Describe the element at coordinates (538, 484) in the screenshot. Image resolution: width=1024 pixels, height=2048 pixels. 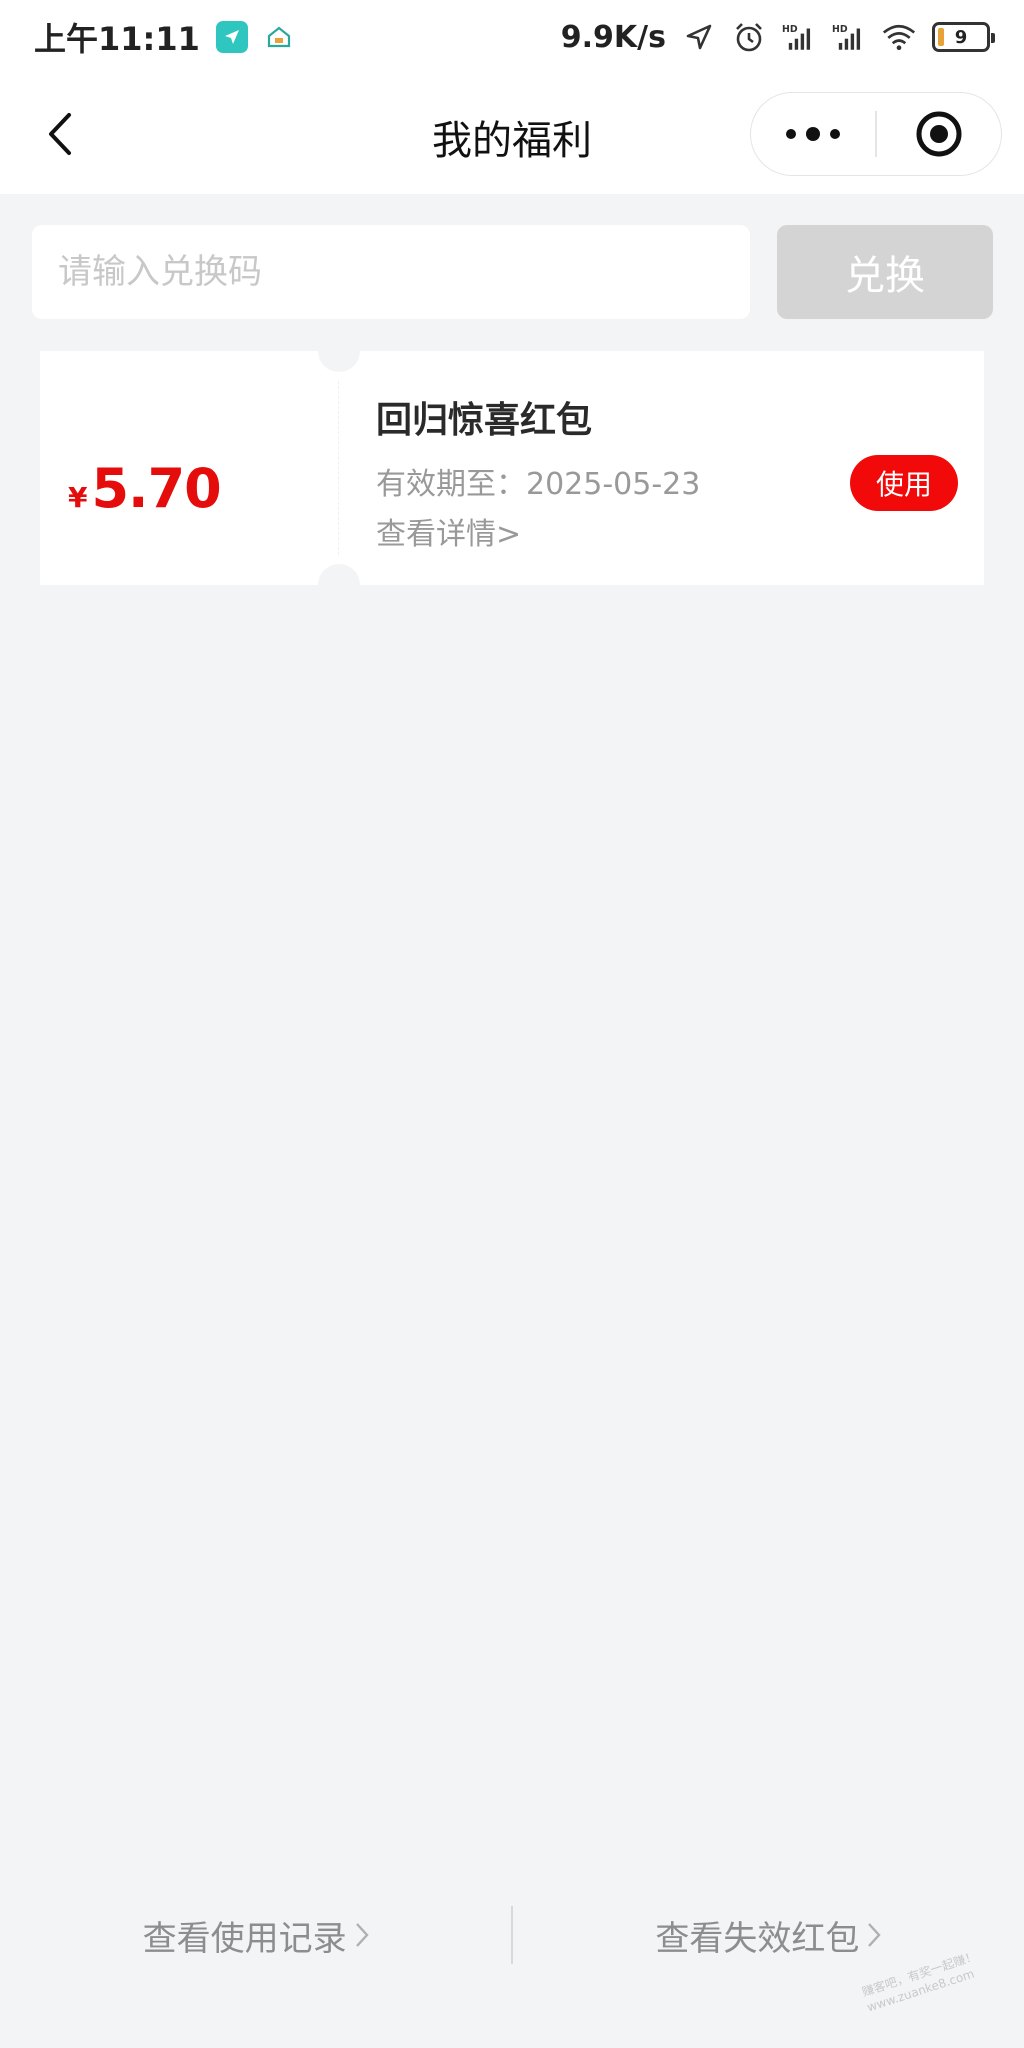
I see `coupon-expiry: 有效期至：2025-05-23` at that location.